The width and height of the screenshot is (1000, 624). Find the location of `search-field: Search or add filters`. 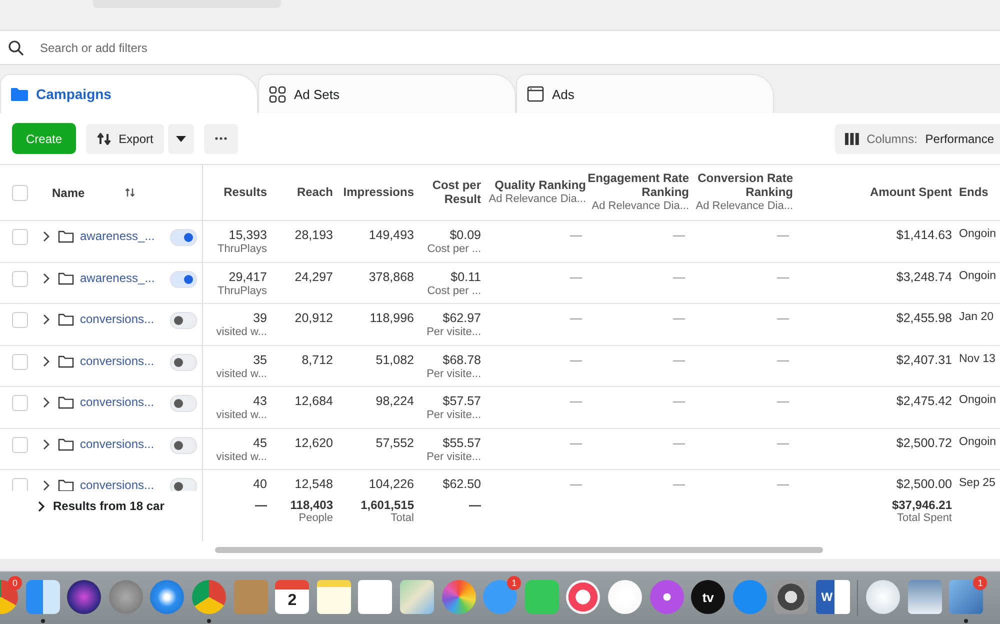

search-field: Search or add filters is located at coordinates (519, 48).